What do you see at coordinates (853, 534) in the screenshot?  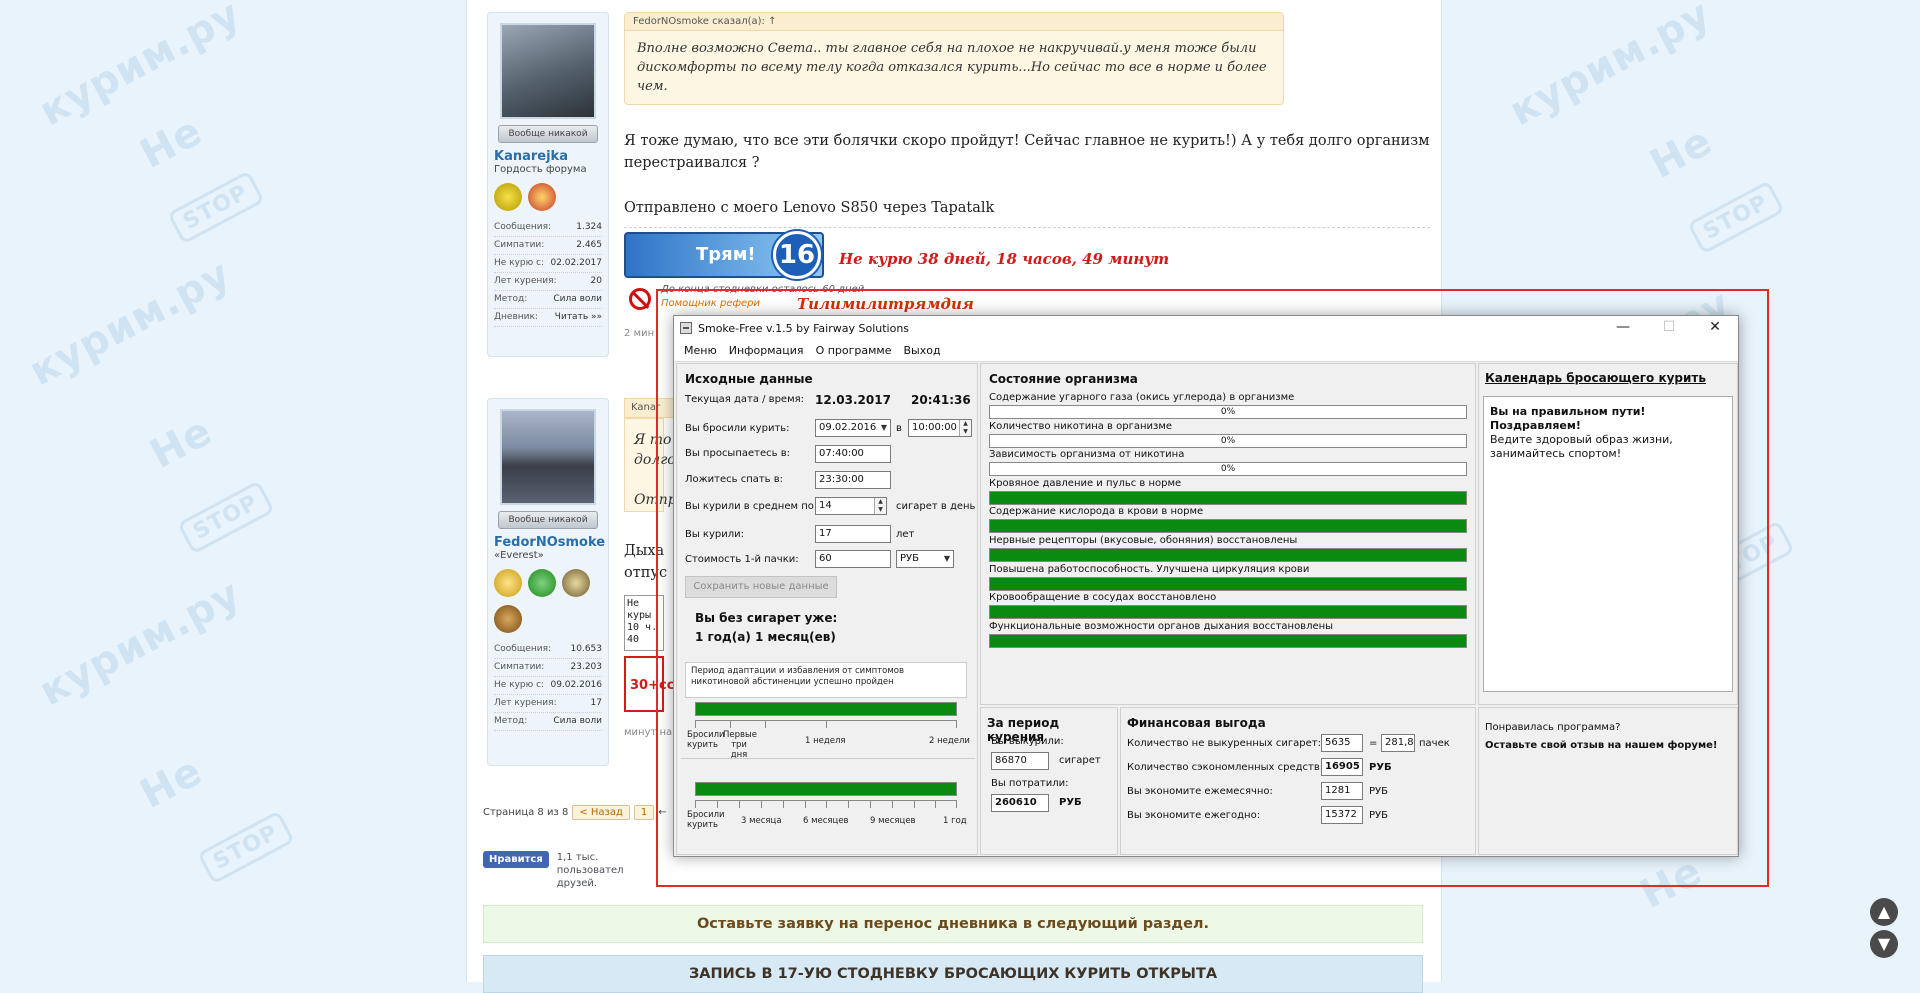 I see `years-input: 17` at bounding box center [853, 534].